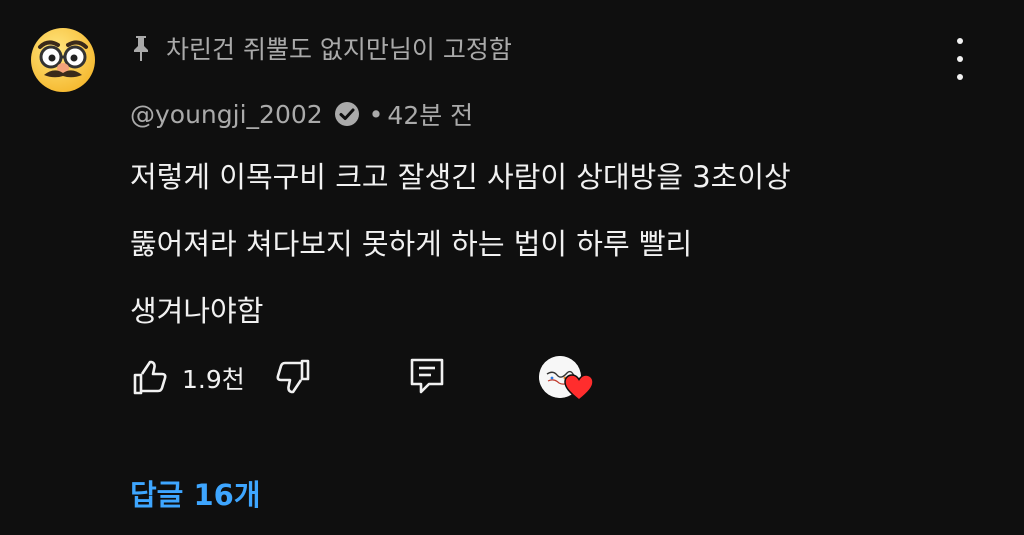 Image resolution: width=1024 pixels, height=535 pixels. Describe the element at coordinates (430, 115) in the screenshot. I see `comment-time: 42분 전` at that location.